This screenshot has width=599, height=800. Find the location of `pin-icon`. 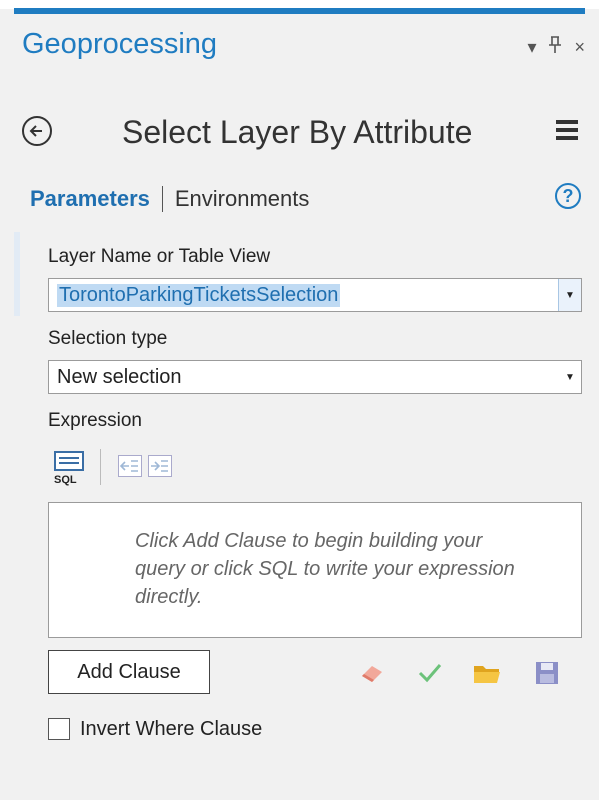

pin-icon is located at coordinates (555, 46).